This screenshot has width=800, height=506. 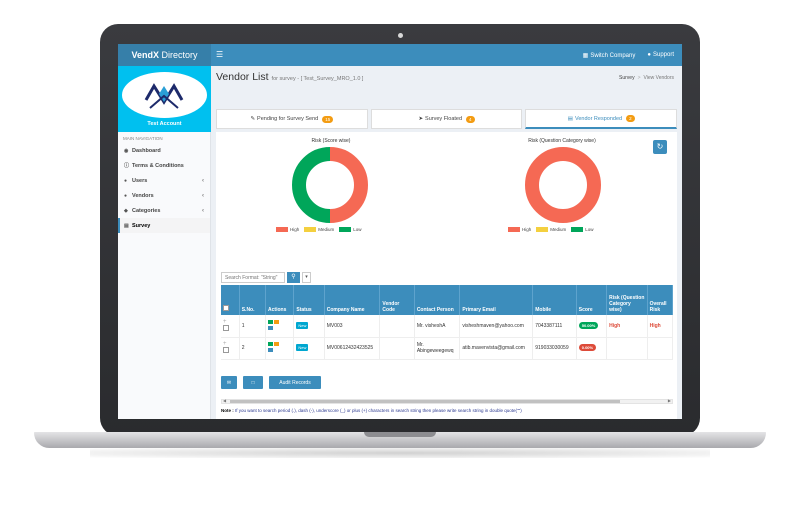 I want to click on sidebar-item-label: Users, so click(x=140, y=180).